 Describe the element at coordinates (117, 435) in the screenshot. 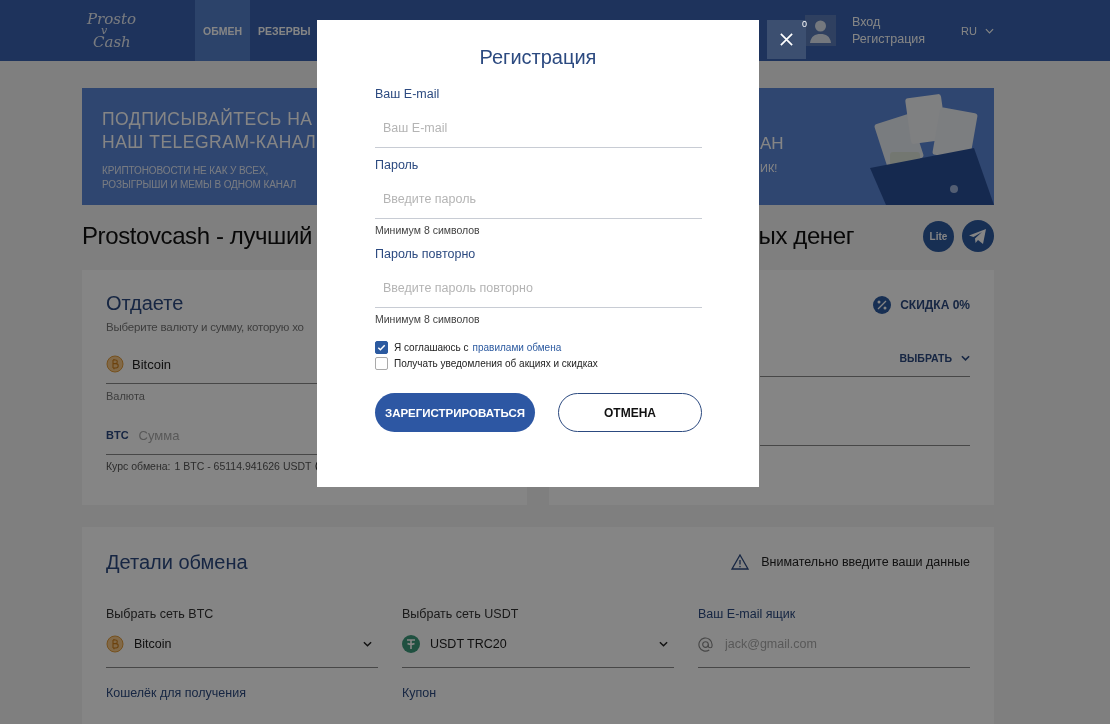

I see `unit-label: BTC` at that location.